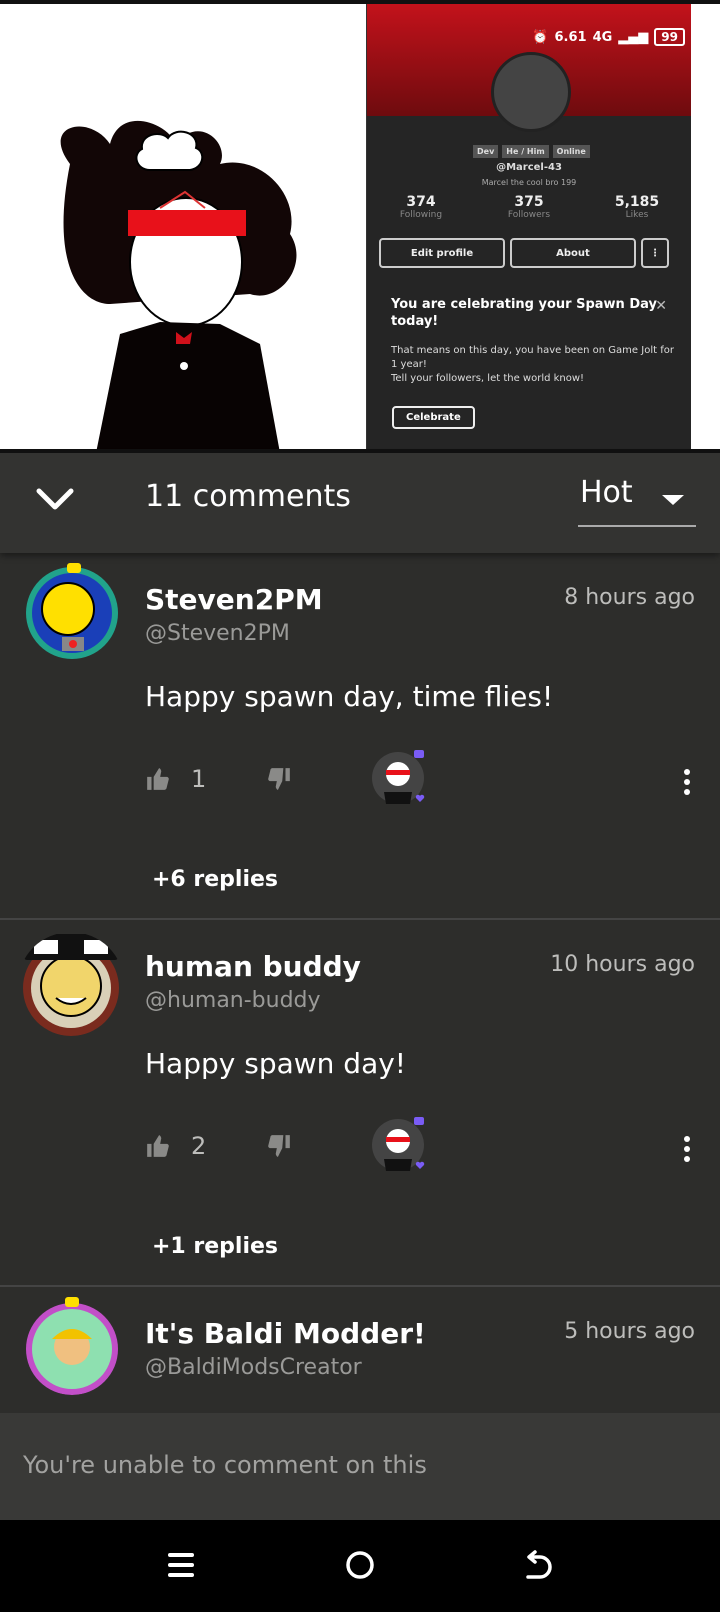 The height and width of the screenshot is (1612, 720). I want to click on menu-icon, so click(181, 1565).